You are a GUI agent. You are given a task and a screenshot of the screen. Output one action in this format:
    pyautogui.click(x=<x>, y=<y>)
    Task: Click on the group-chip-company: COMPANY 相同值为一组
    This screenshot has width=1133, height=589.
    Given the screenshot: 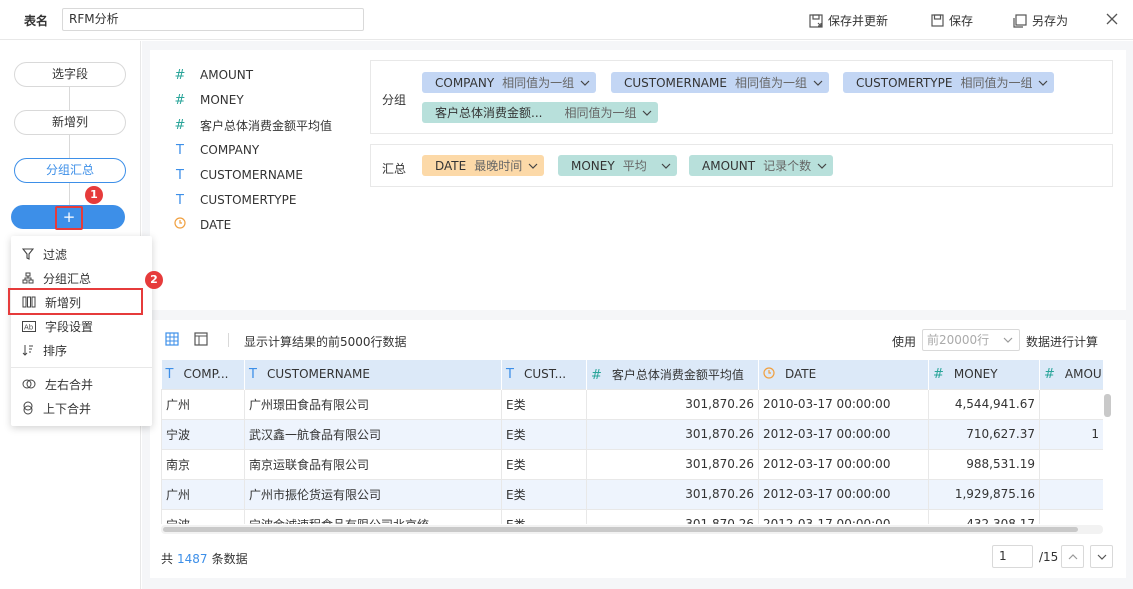 What is the action you would take?
    pyautogui.click(x=509, y=82)
    